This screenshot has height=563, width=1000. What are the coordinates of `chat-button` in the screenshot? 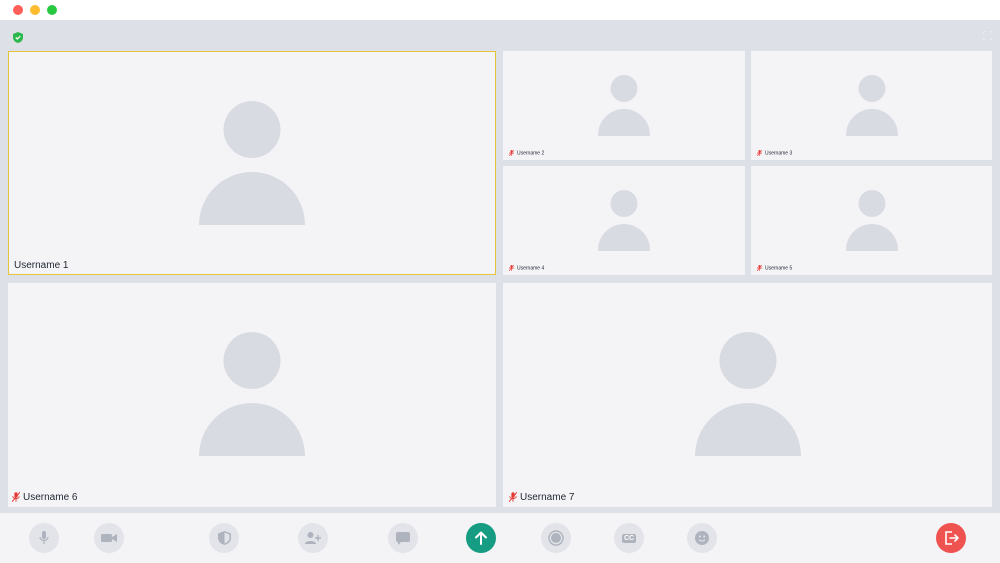 It's located at (403, 538).